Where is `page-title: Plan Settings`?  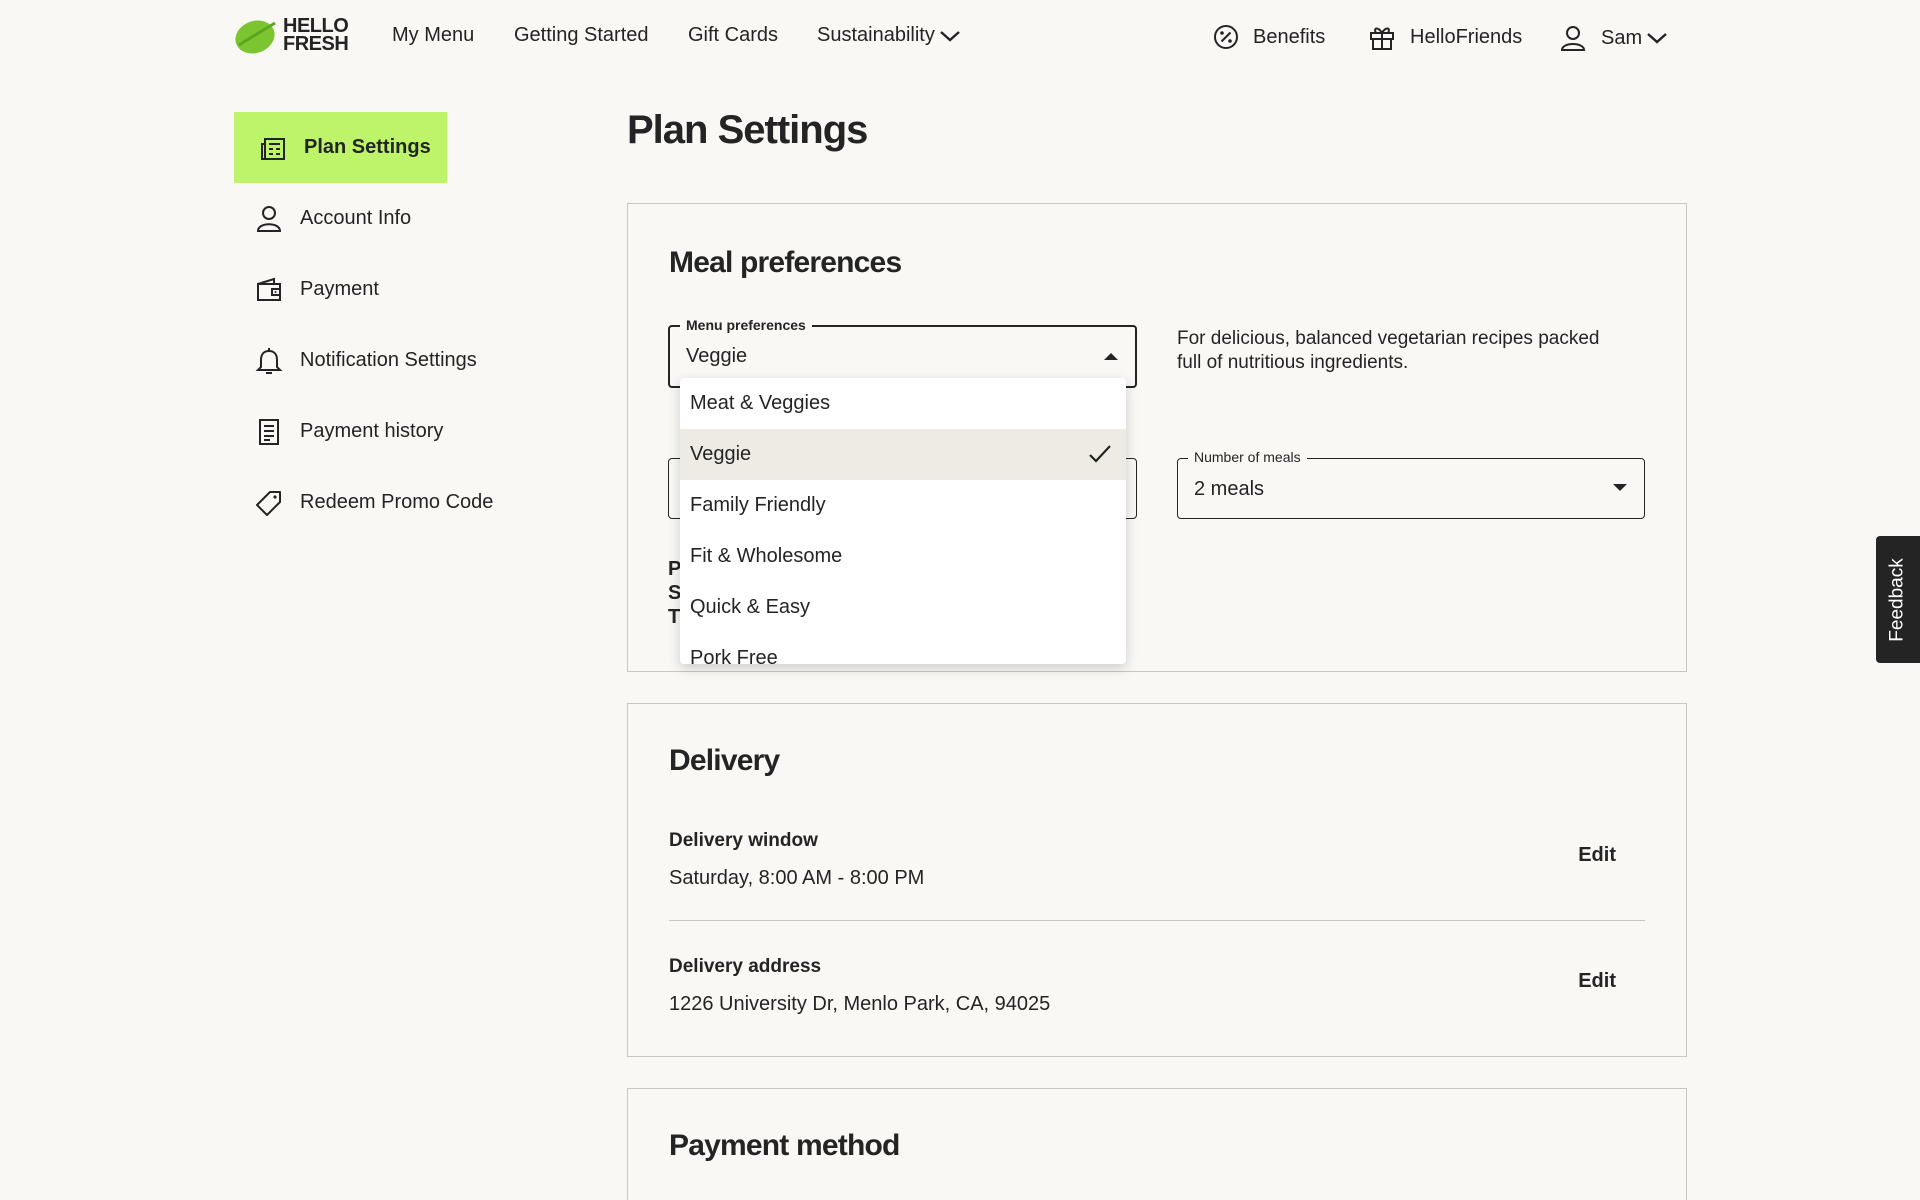
page-title: Plan Settings is located at coordinates (747, 130).